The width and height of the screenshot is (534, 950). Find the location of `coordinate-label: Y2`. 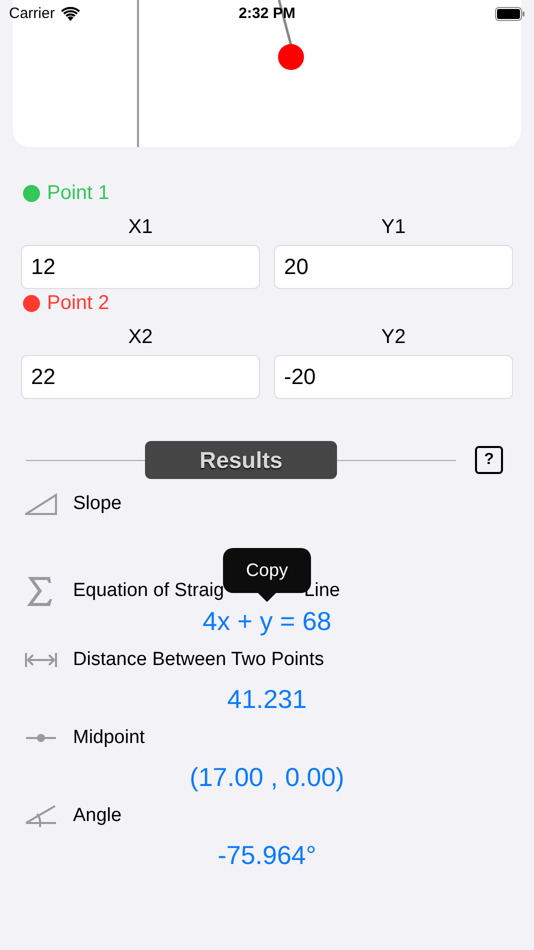

coordinate-label: Y2 is located at coordinates (393, 337).